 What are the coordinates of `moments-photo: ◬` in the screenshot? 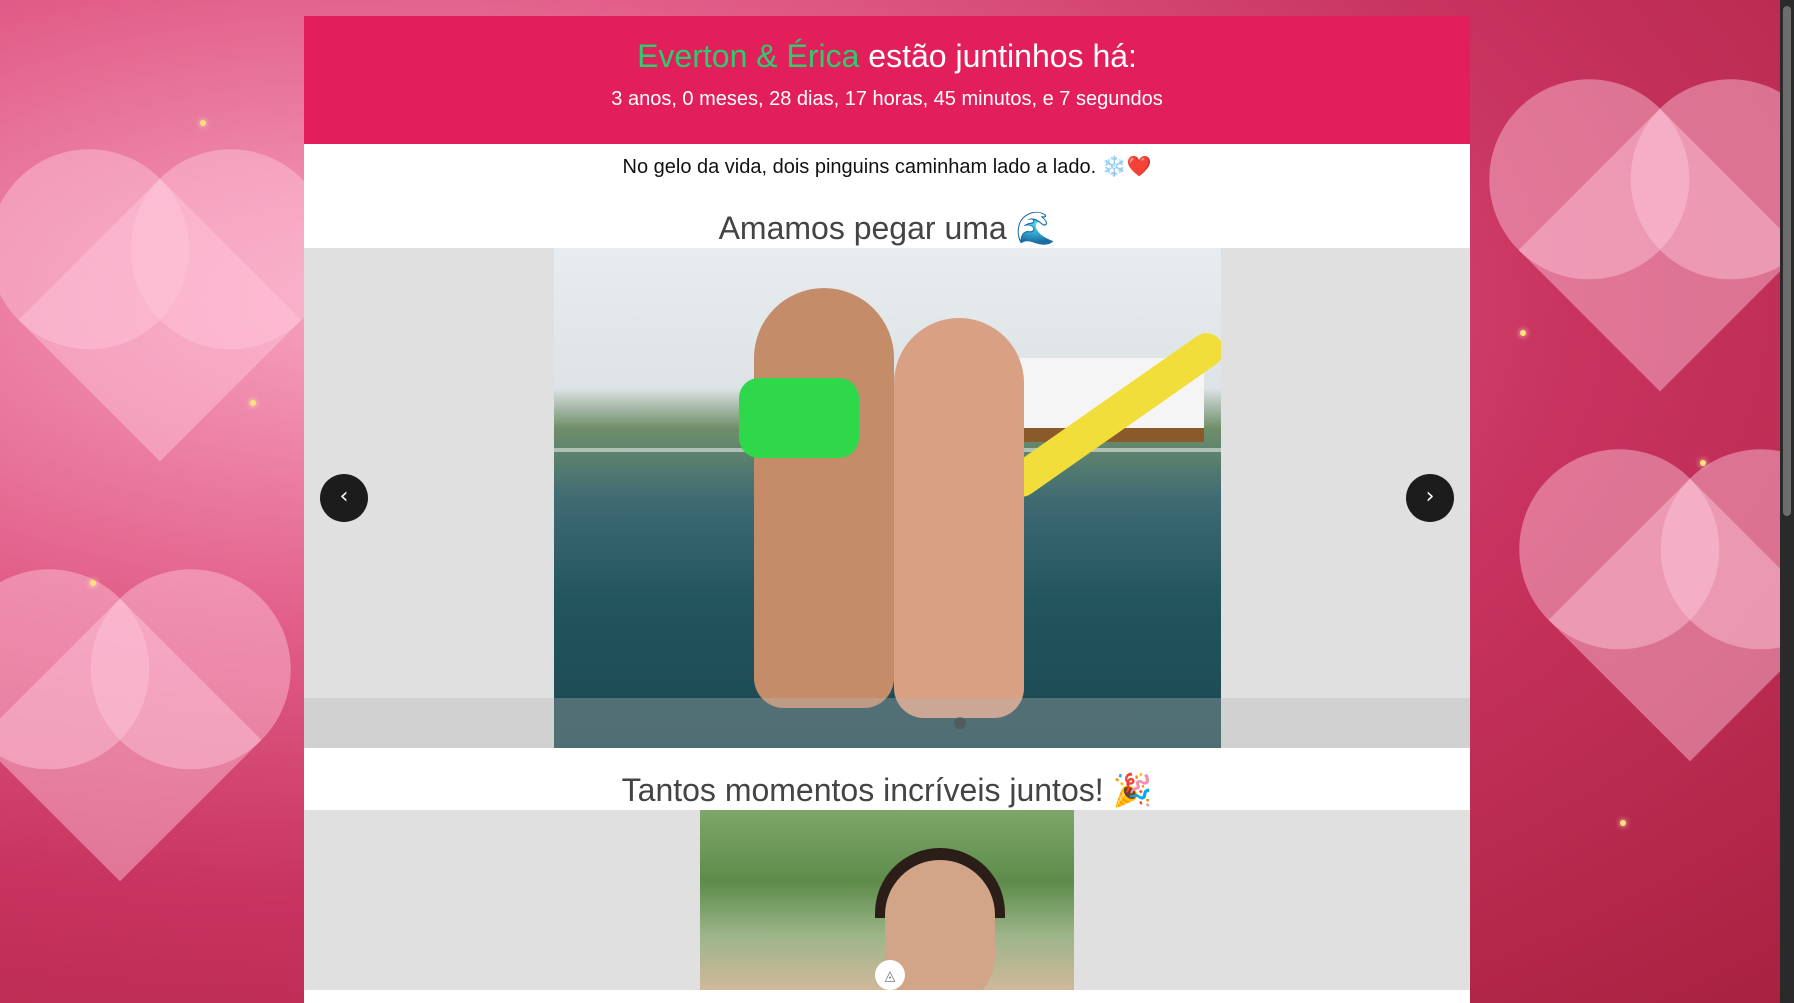 It's located at (887, 900).